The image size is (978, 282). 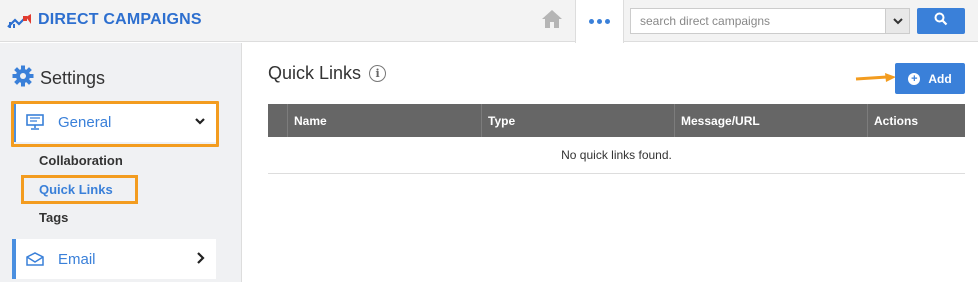 What do you see at coordinates (76, 189) in the screenshot?
I see `sidebar-subitem-quick-links: Quick Links` at bounding box center [76, 189].